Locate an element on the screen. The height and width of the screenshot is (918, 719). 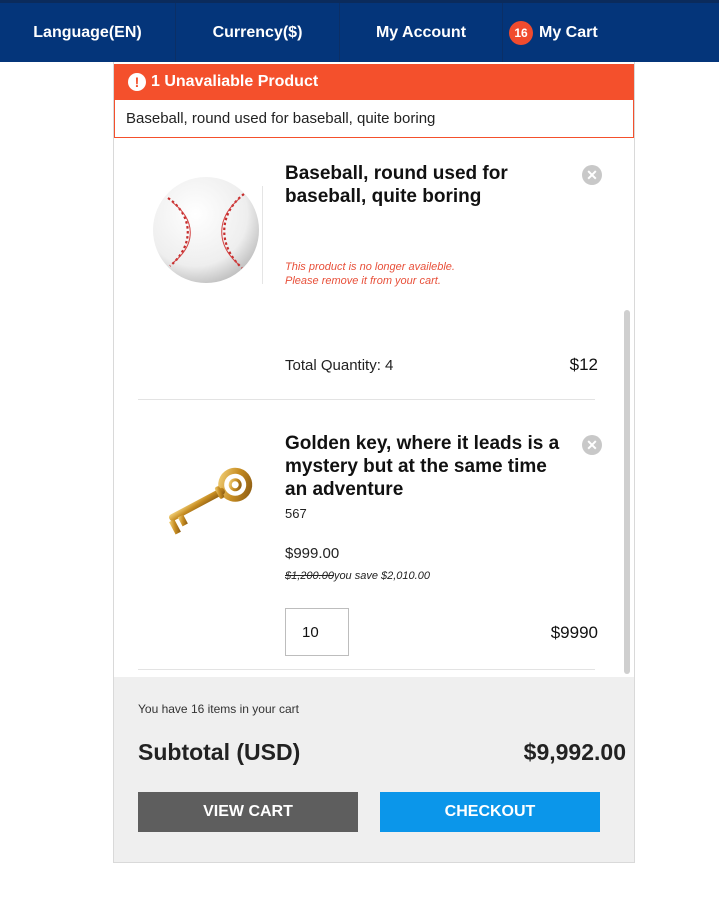
view-cart-label: VIEW CART is located at coordinates (248, 811).